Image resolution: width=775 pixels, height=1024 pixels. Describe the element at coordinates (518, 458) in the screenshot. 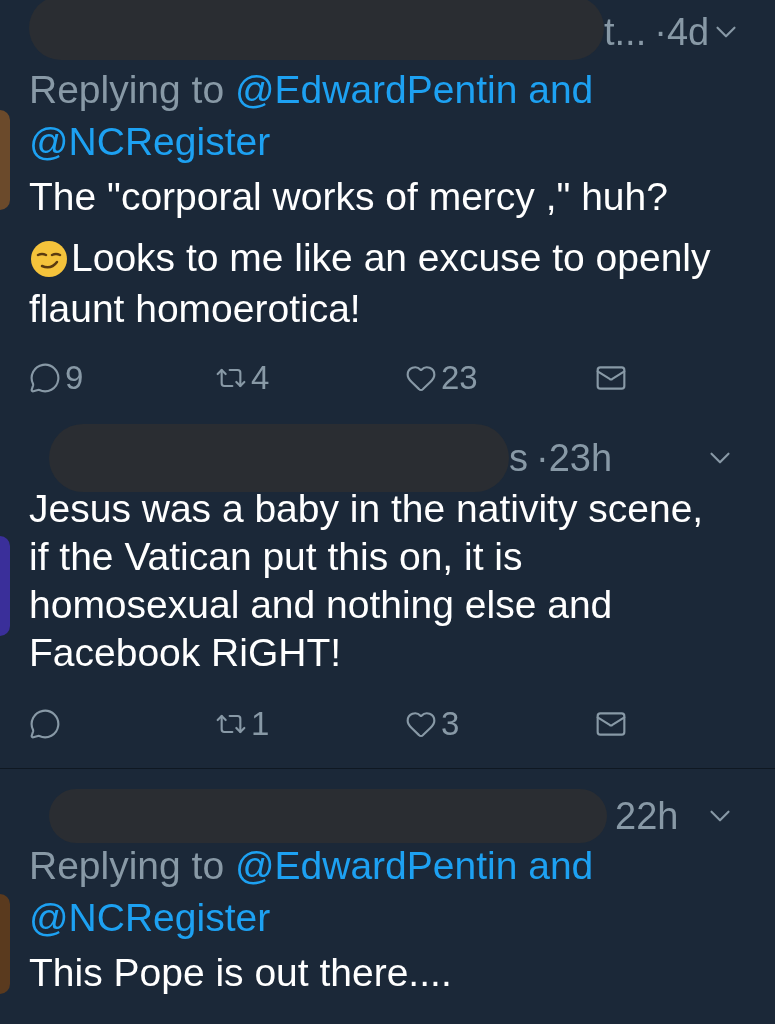

I see `author-name: s` at that location.